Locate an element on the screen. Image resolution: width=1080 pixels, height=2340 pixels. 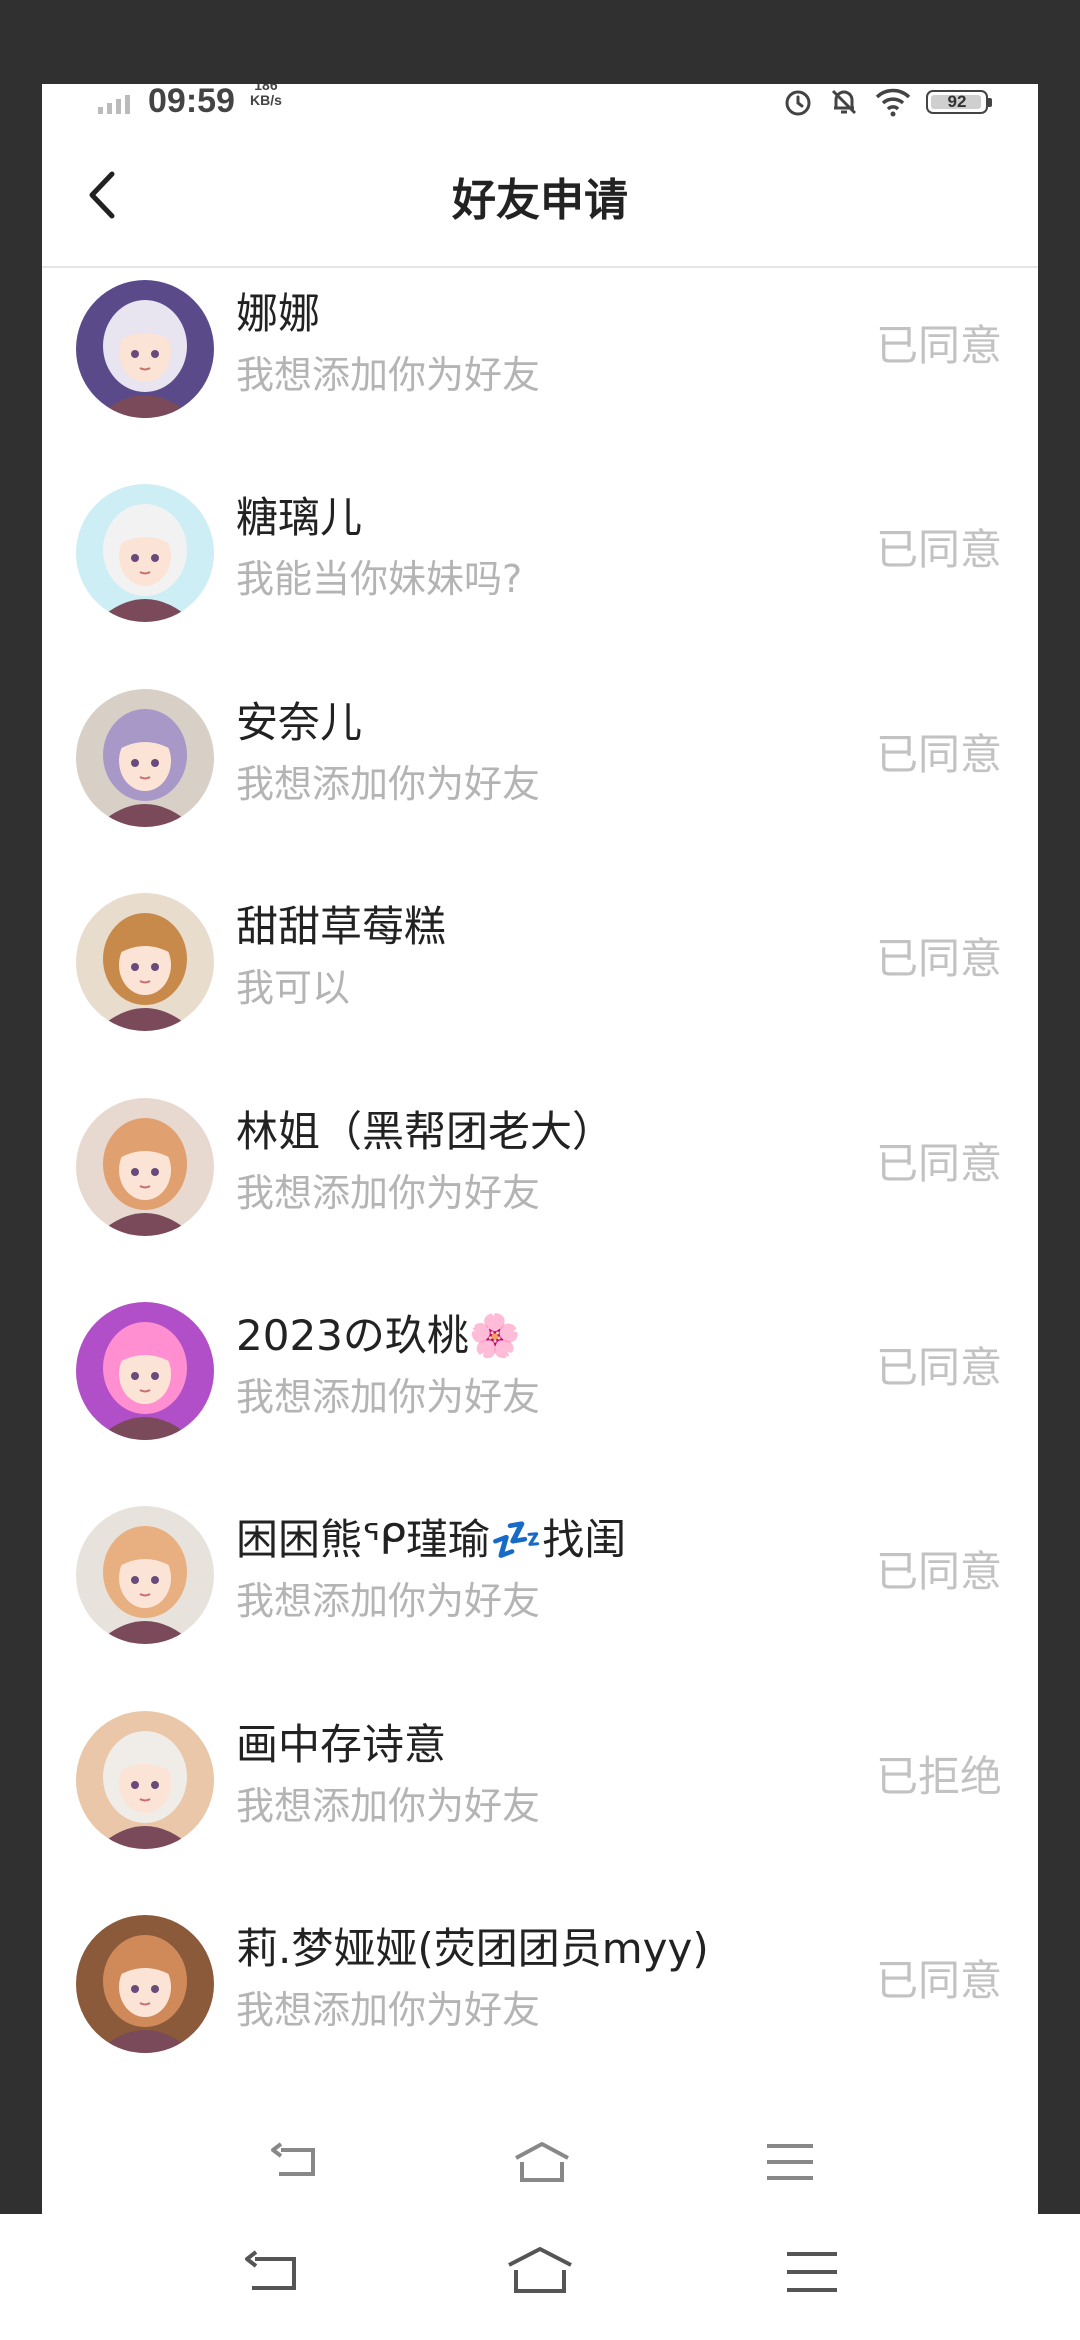
system-home-button is located at coordinates (540, 2270).